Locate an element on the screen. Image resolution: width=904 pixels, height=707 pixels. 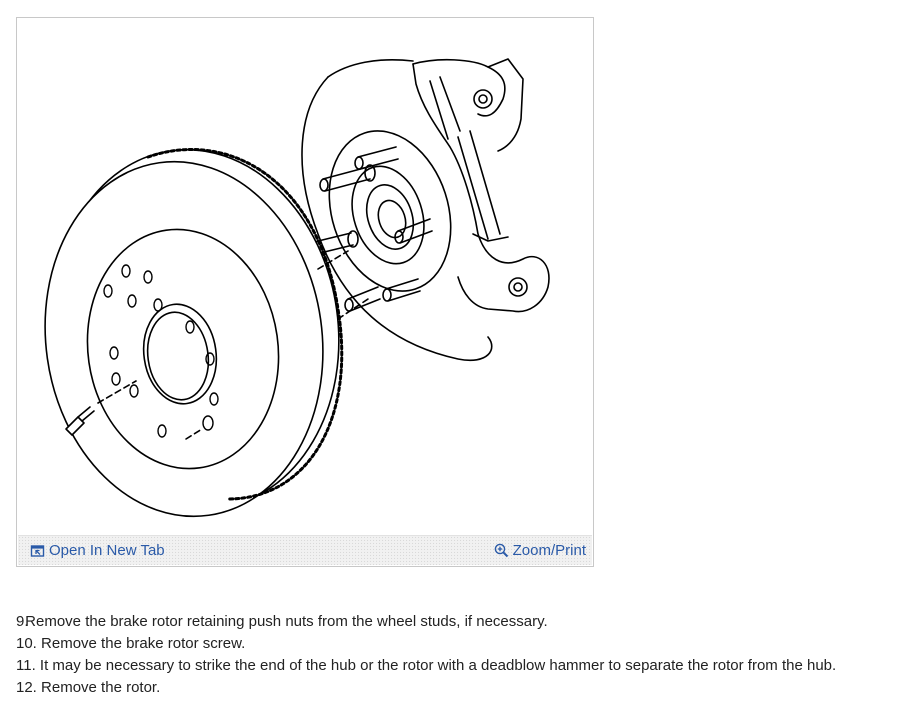
open-in-new-tab-label: Open In New Tab is located at coordinates (107, 550).